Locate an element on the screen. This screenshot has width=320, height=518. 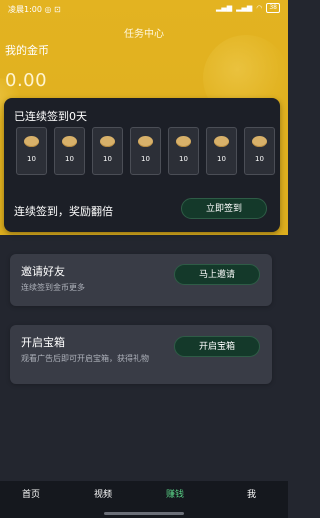
open-chest-card: 开启宝箱 观看广告后即可开启宝箱，获得礼物 开启宝箱 is located at coordinates (141, 354).